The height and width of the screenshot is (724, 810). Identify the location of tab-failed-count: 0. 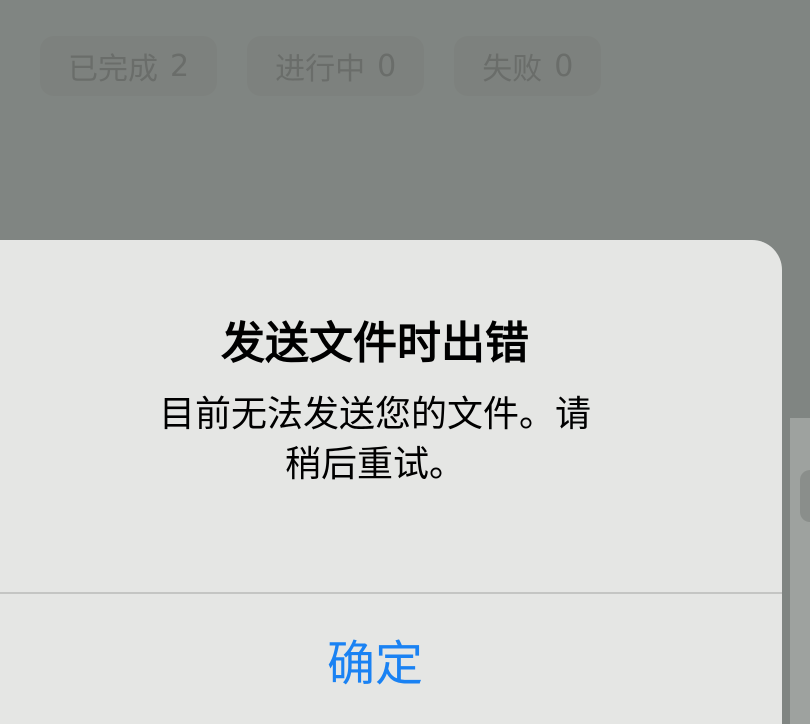
(564, 66).